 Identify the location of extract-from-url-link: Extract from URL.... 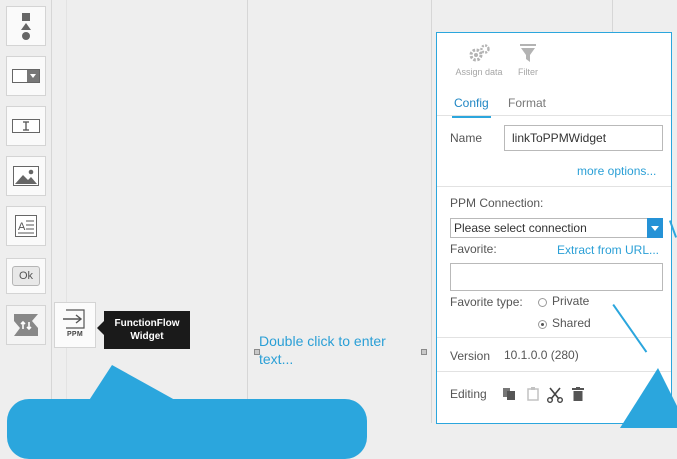
(608, 250).